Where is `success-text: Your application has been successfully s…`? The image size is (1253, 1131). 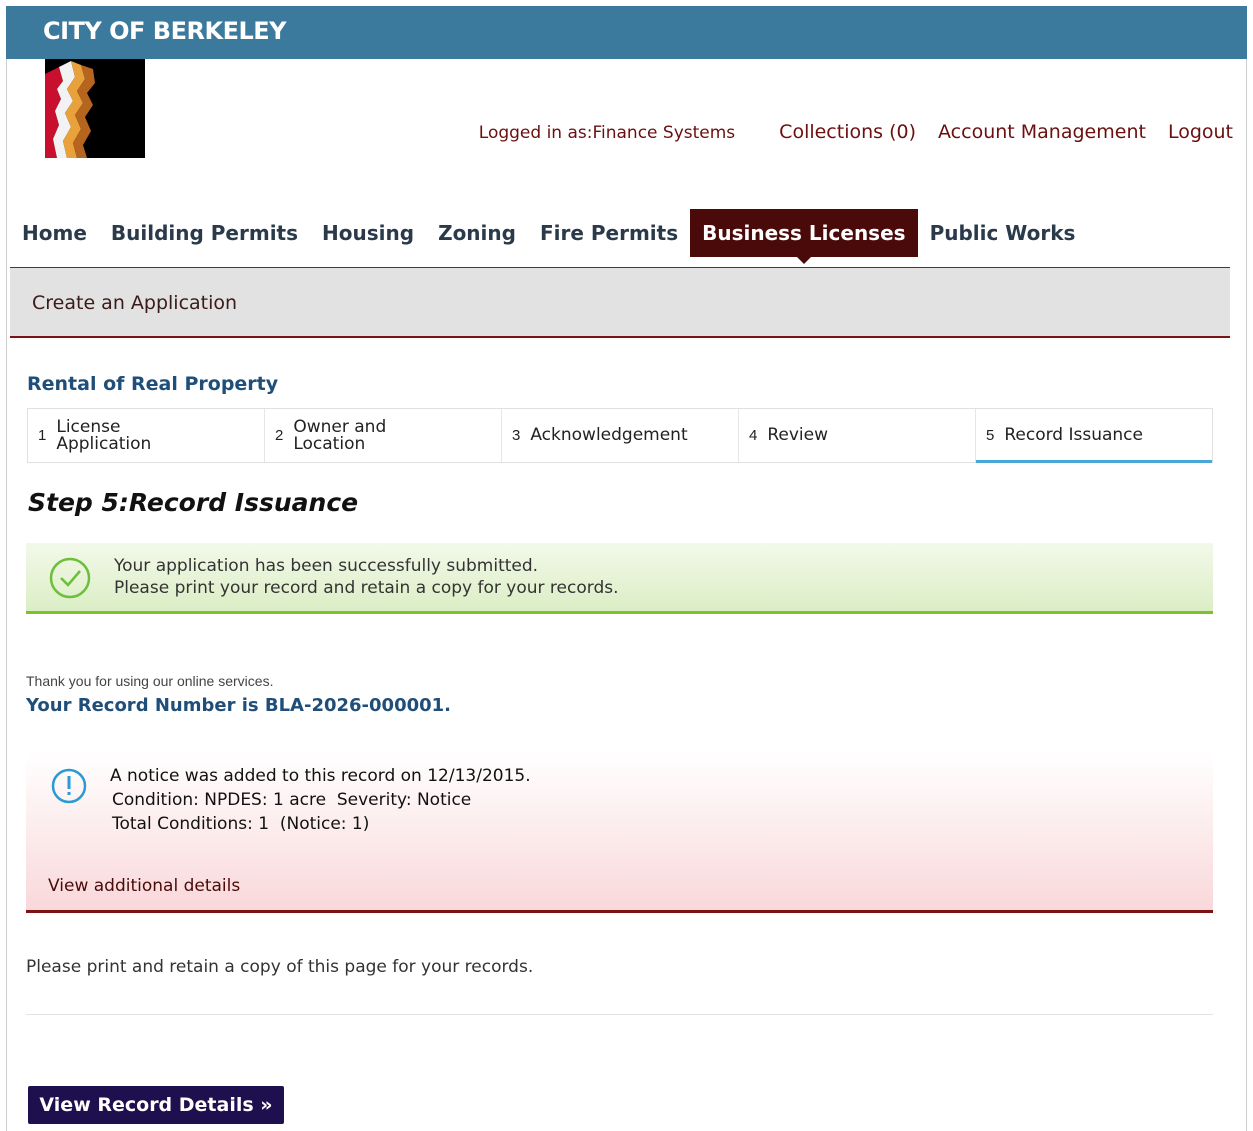
success-text: Your application has been successfully s… is located at coordinates (366, 577).